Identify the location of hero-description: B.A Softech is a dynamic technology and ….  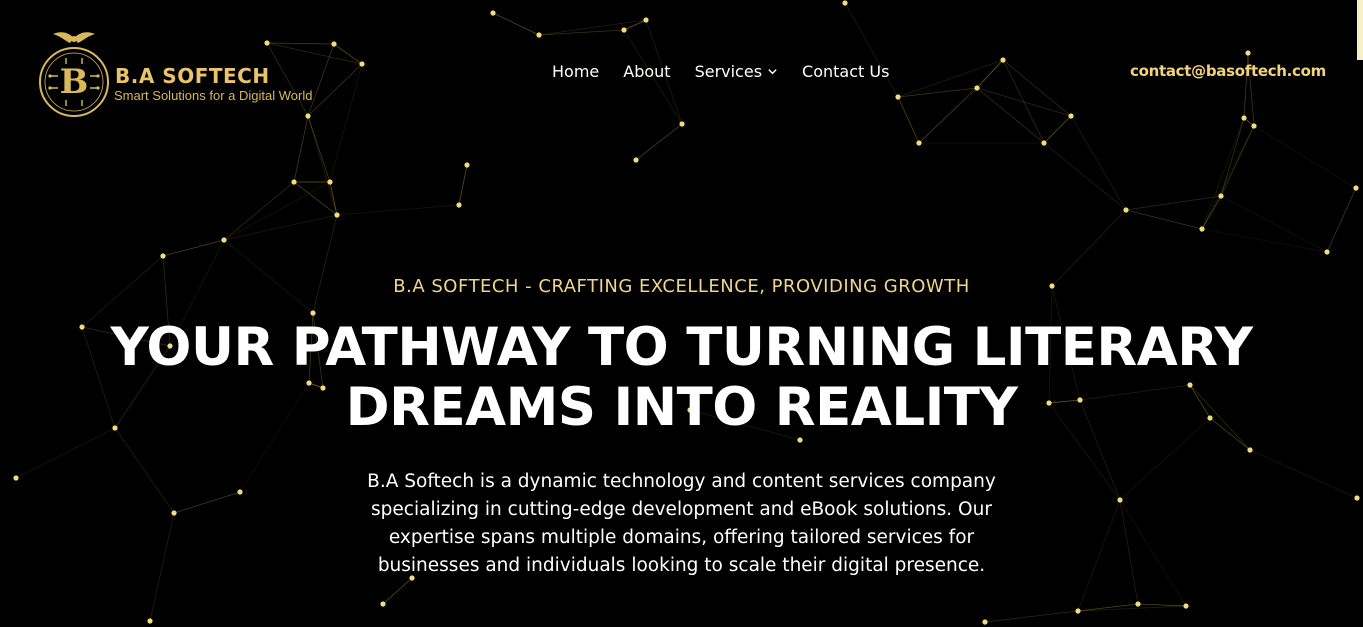
(681, 523).